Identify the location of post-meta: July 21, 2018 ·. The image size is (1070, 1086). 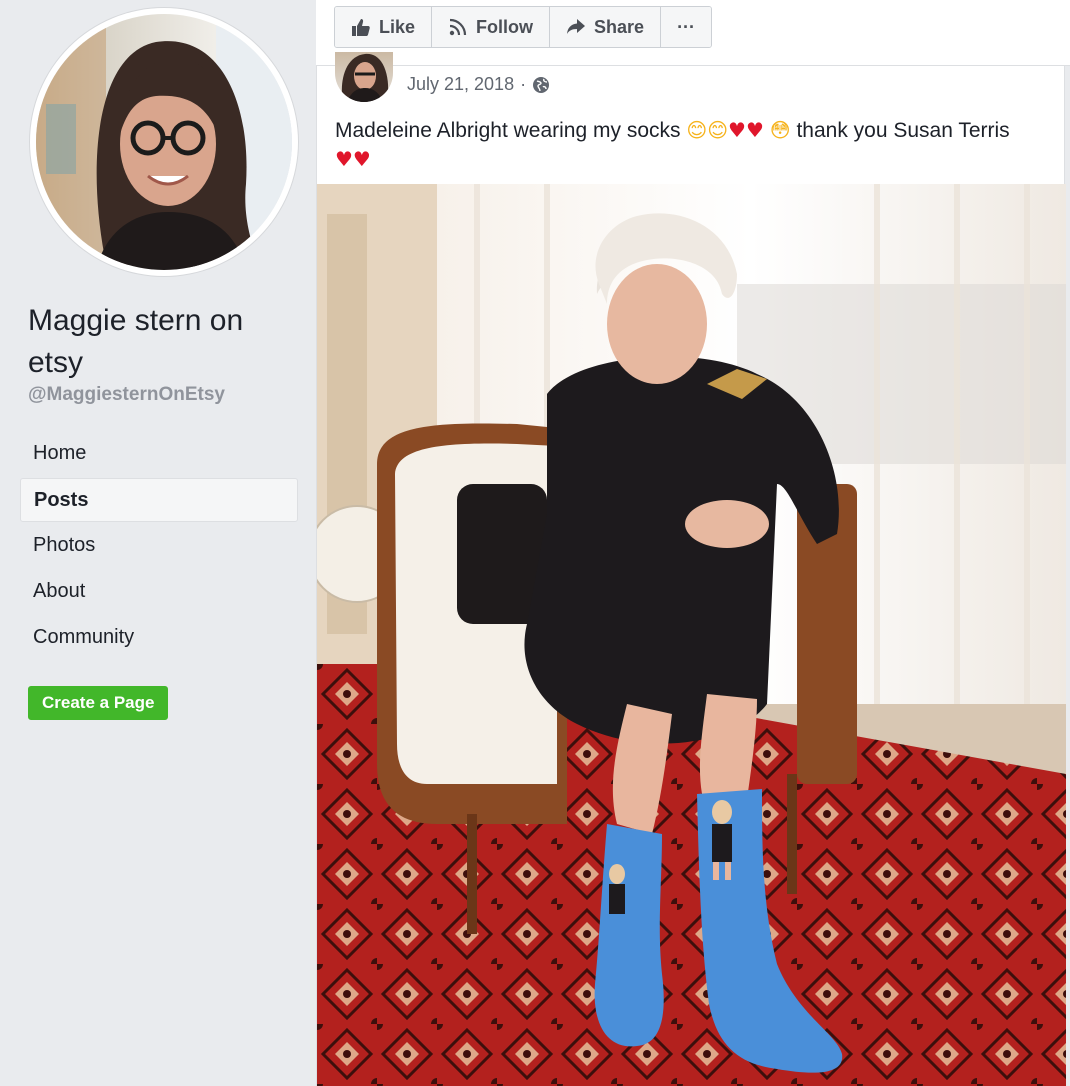
(478, 84).